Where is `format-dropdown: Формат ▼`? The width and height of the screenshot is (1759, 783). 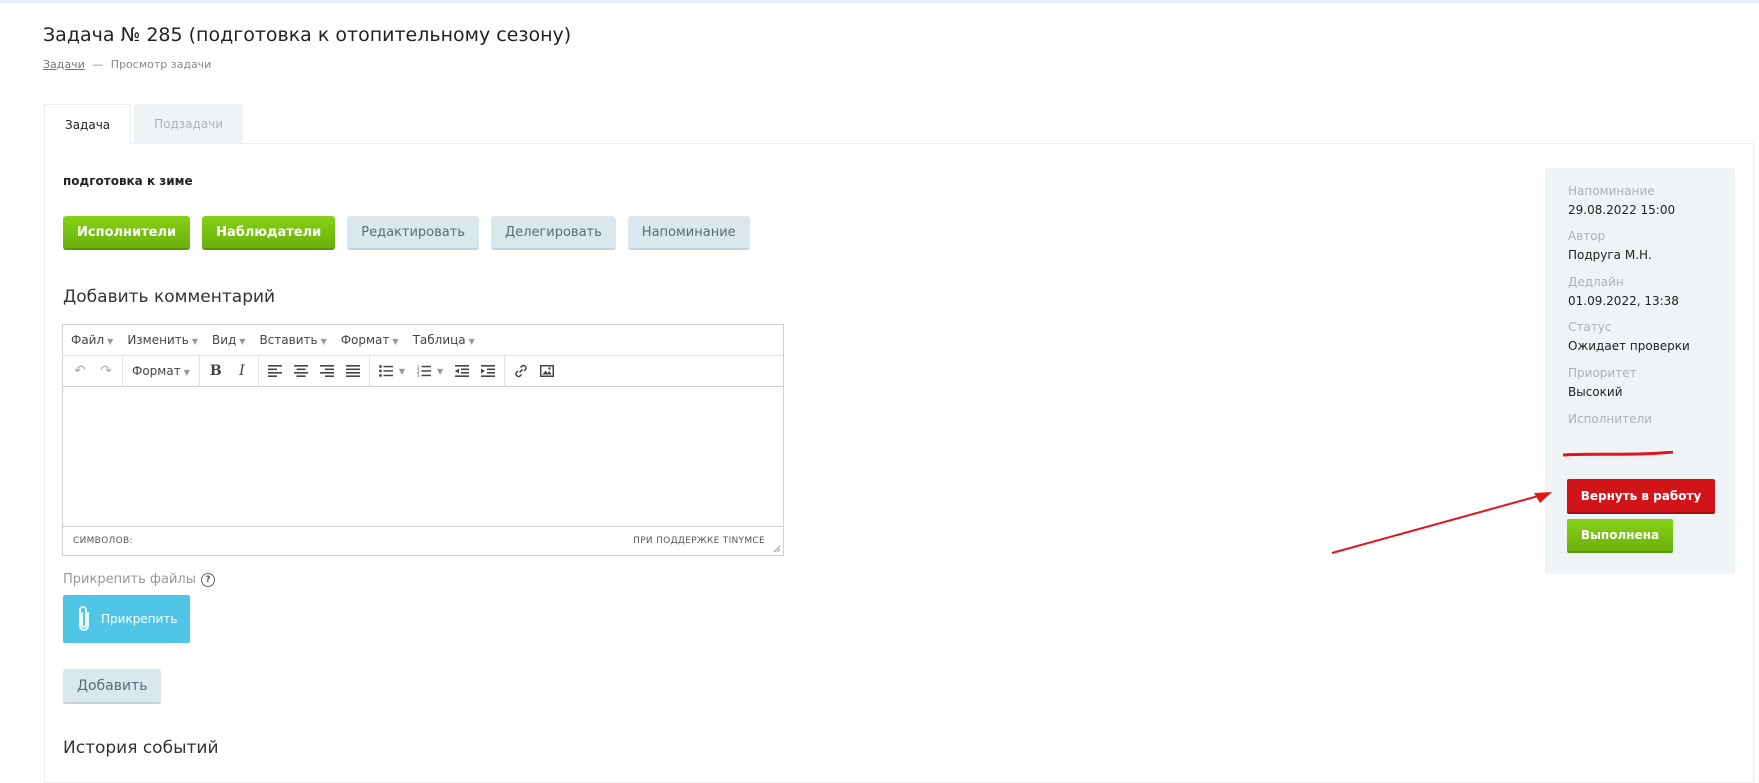 format-dropdown: Формат ▼ is located at coordinates (161, 371).